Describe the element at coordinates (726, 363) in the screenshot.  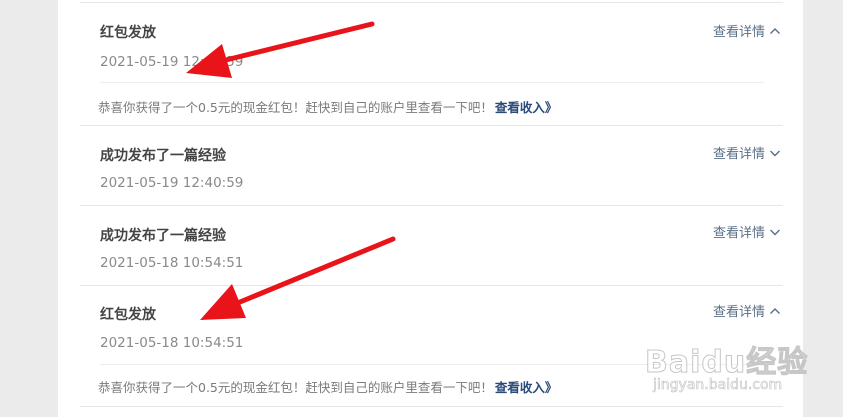
I see `watermark-logo: Baidu经验` at that location.